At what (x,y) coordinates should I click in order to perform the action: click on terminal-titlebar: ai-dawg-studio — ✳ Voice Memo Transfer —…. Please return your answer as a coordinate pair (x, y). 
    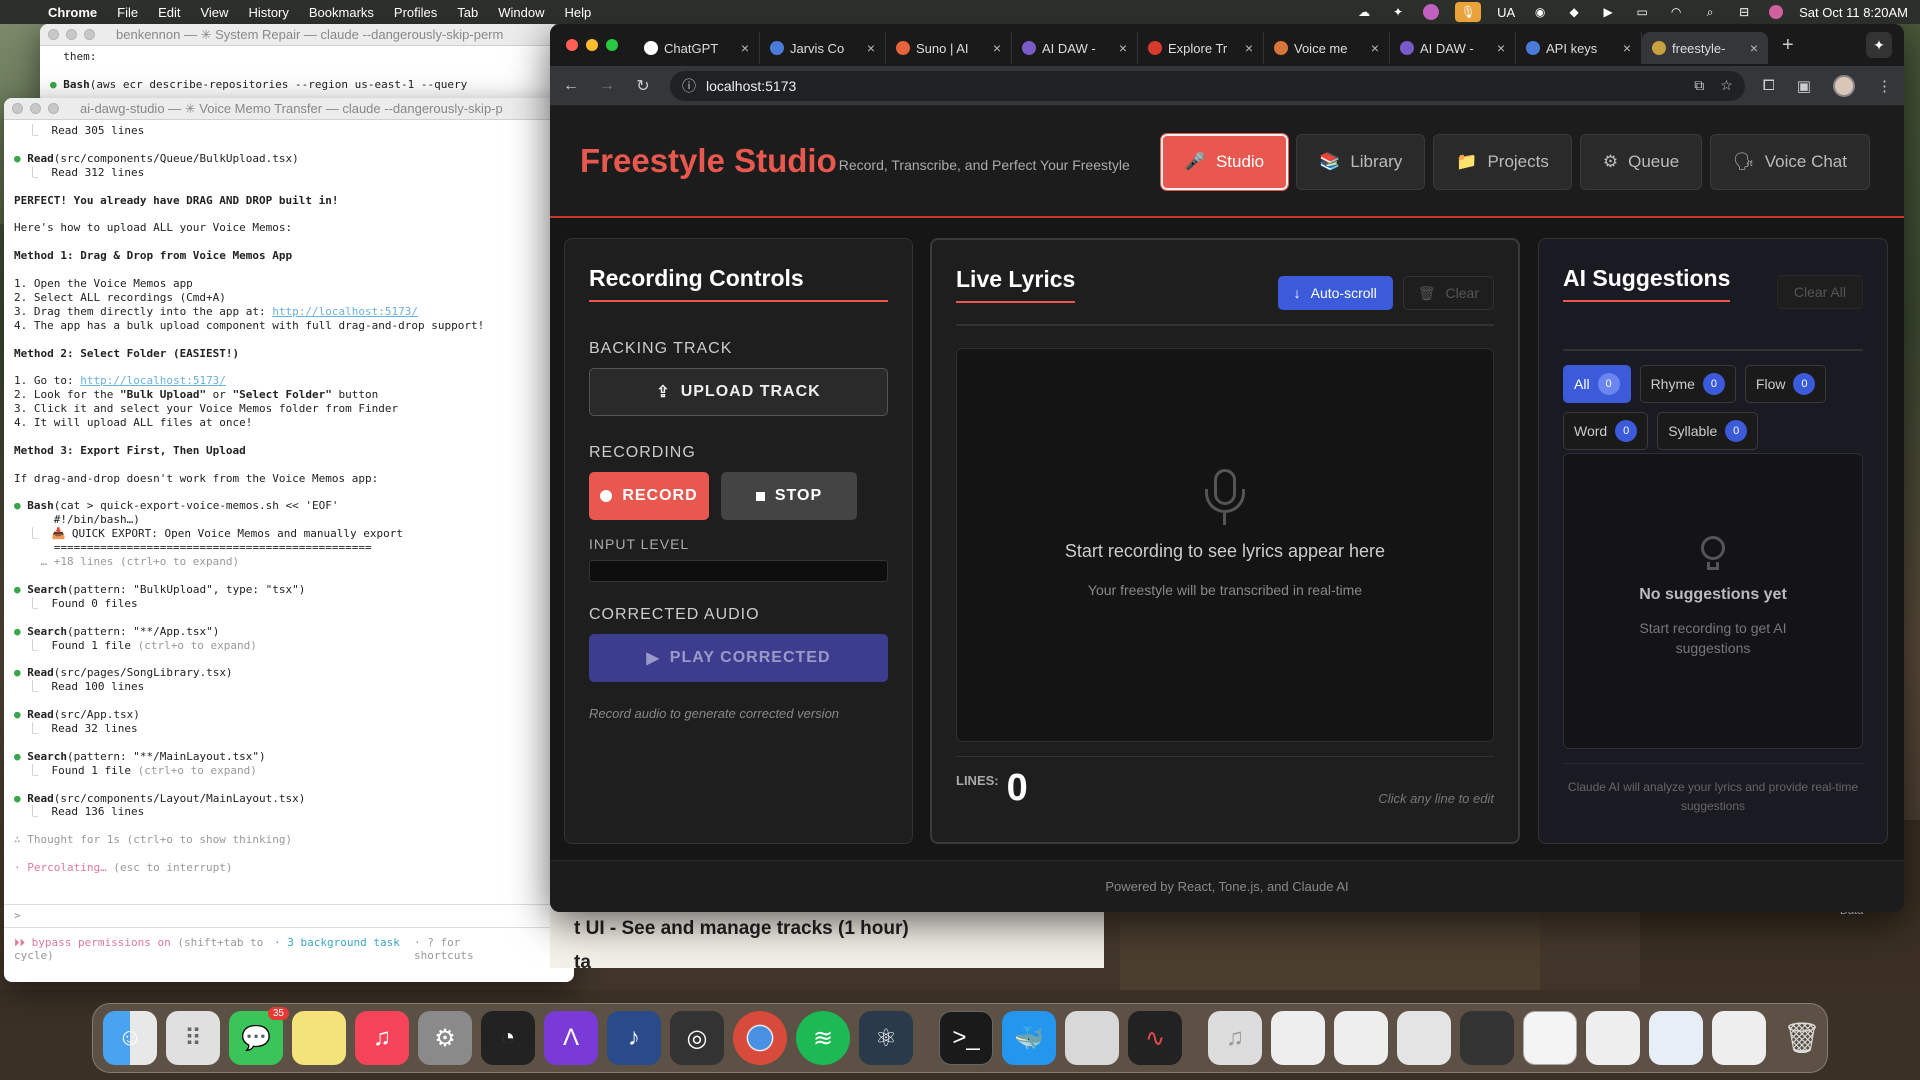
    Looking at the image, I should click on (289, 109).